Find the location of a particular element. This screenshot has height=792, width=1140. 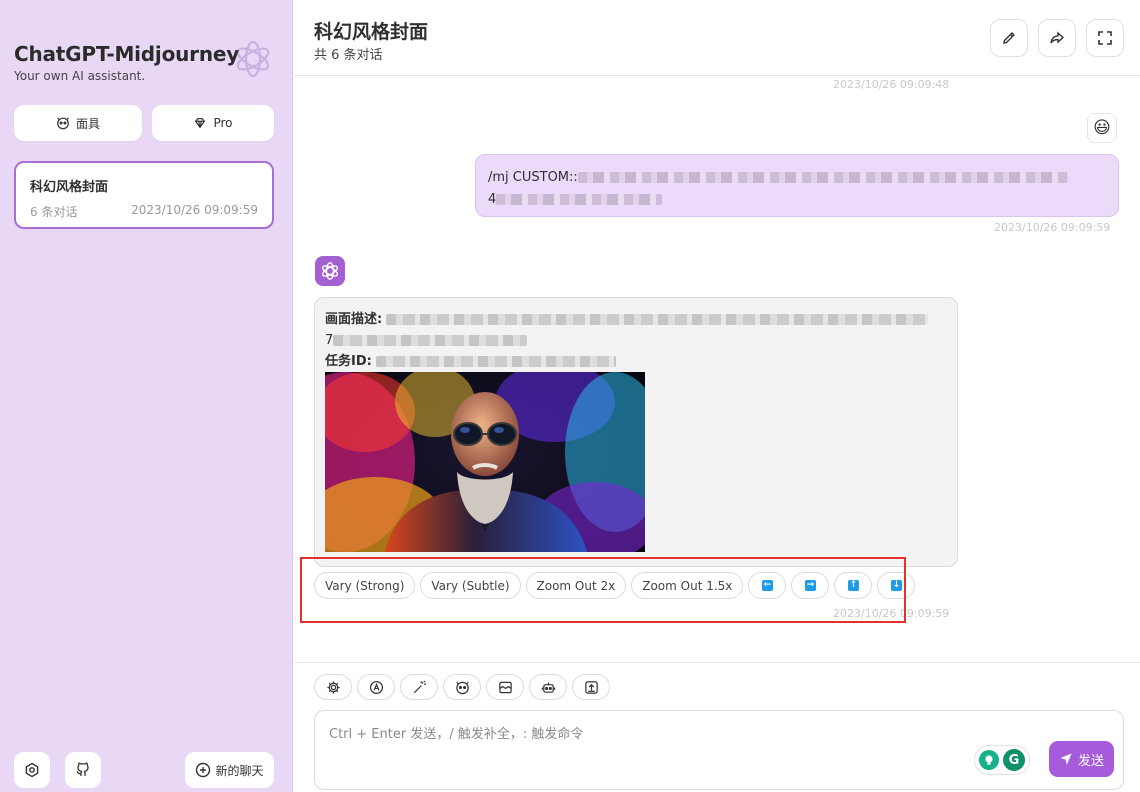

gear-icon is located at coordinates (333, 687).